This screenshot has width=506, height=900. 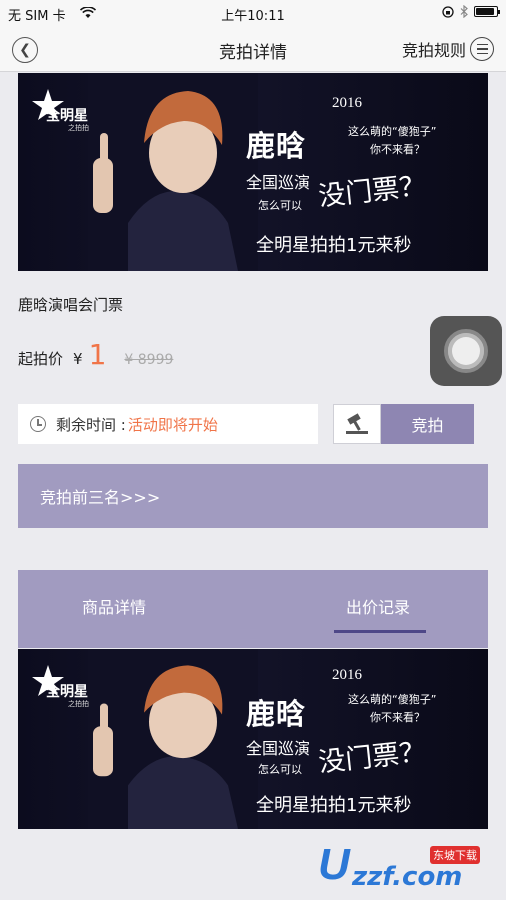 What do you see at coordinates (455, 855) in the screenshot?
I see `watermark-tag: 东坡下载` at bounding box center [455, 855].